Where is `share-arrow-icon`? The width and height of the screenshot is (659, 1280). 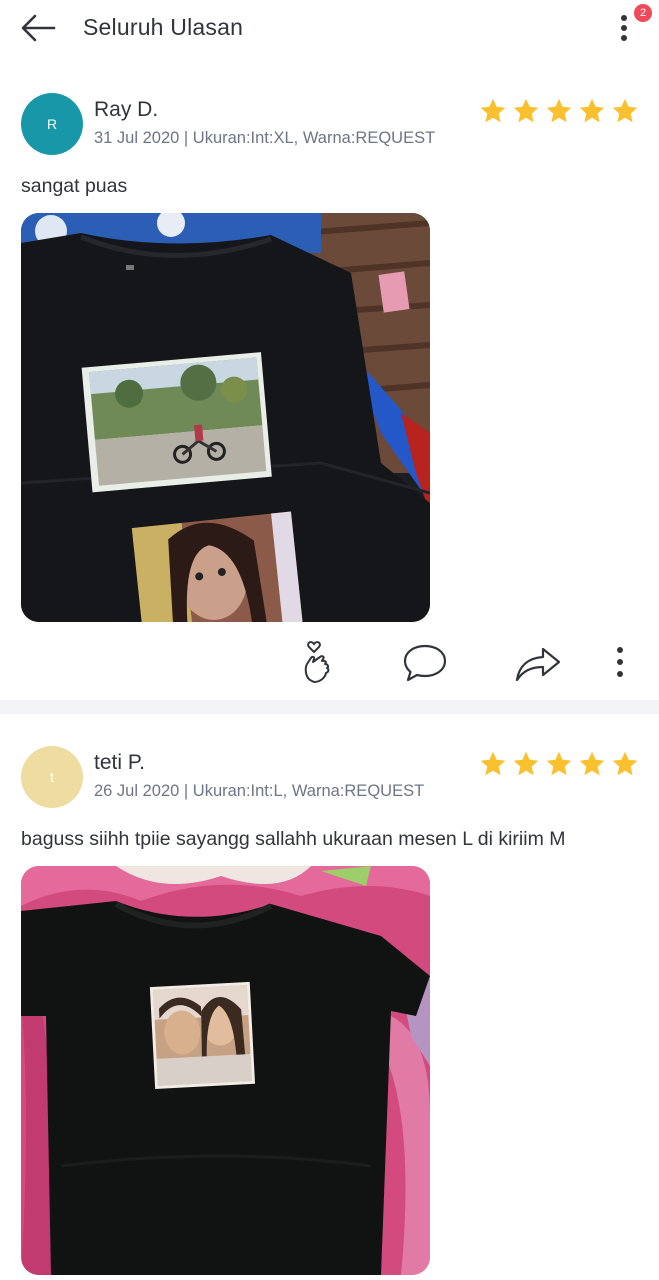 share-arrow-icon is located at coordinates (538, 664).